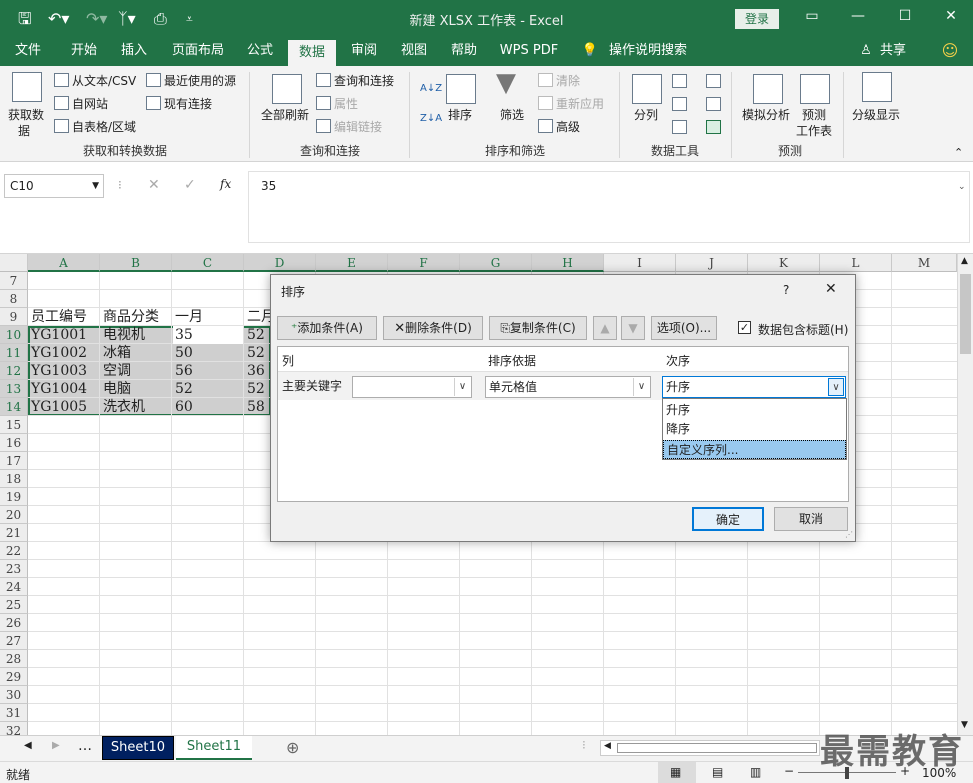  Describe the element at coordinates (14, 515) in the screenshot. I see `row-header-20: 20` at that location.